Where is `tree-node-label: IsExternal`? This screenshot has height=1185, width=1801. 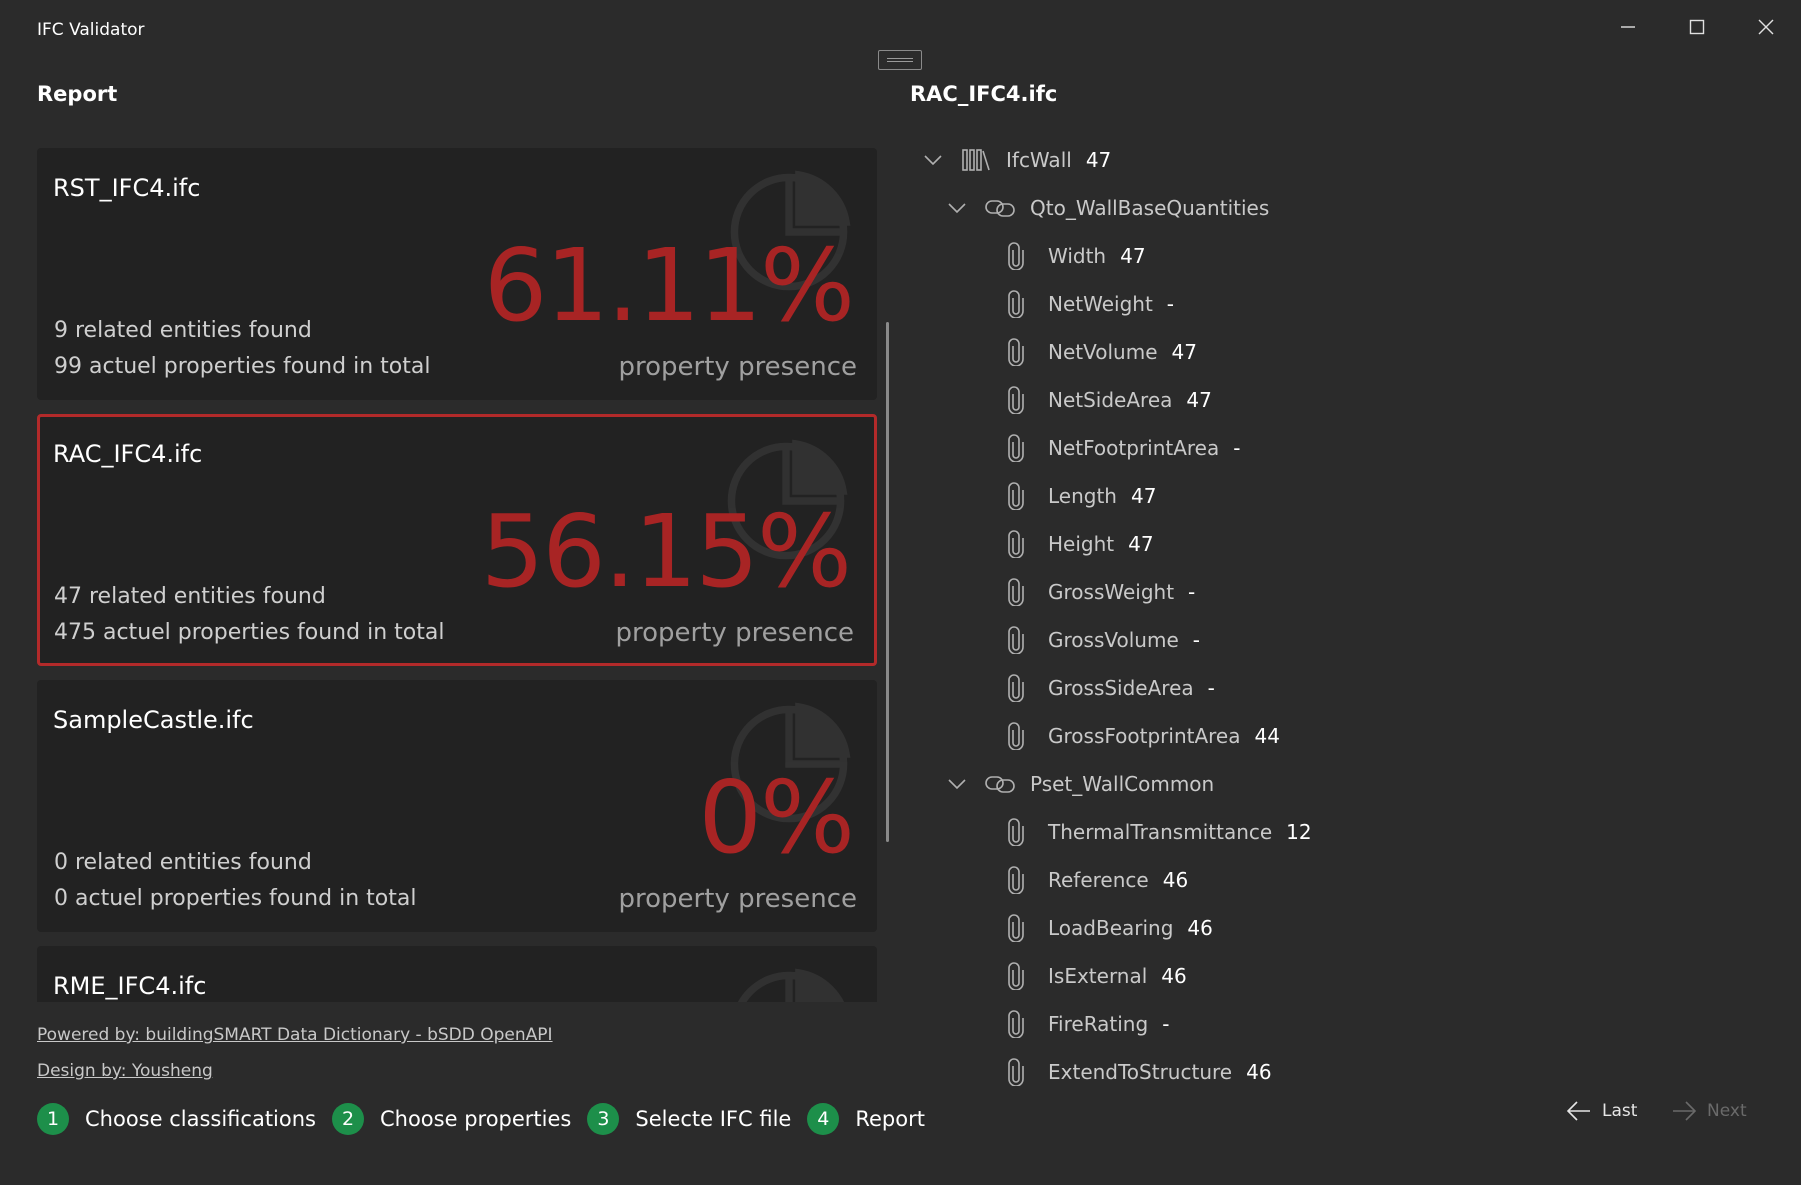
tree-node-label: IsExternal is located at coordinates (1098, 976).